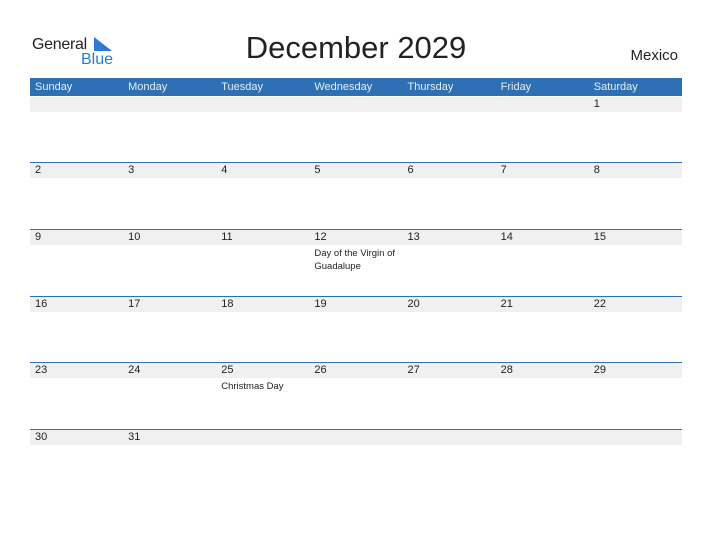 The image size is (712, 550). What do you see at coordinates (77, 395) in the screenshot?
I see `calendar-day: 23` at bounding box center [77, 395].